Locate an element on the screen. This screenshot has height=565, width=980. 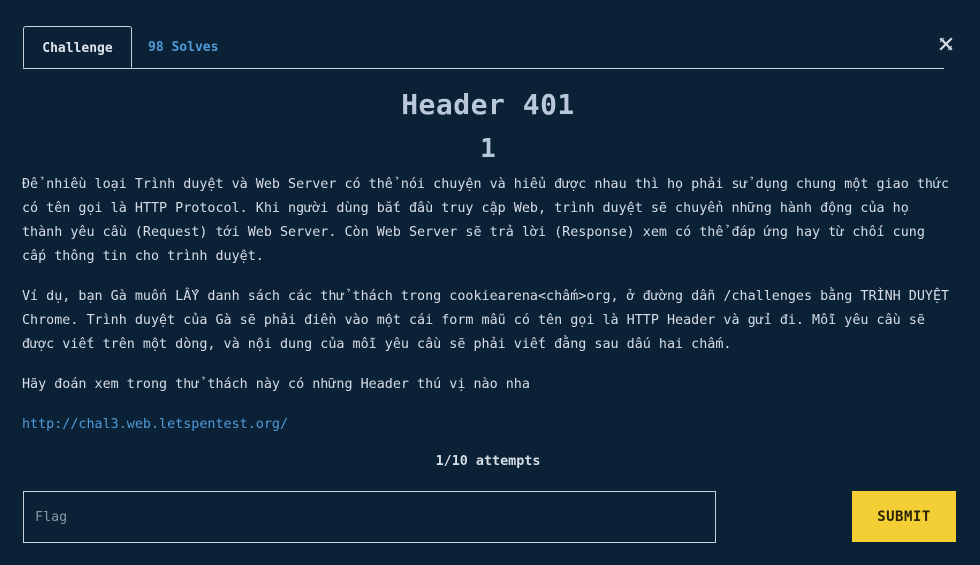
description-link-paragraph: http://chal3.web.letspentest.org/ is located at coordinates (489, 425).